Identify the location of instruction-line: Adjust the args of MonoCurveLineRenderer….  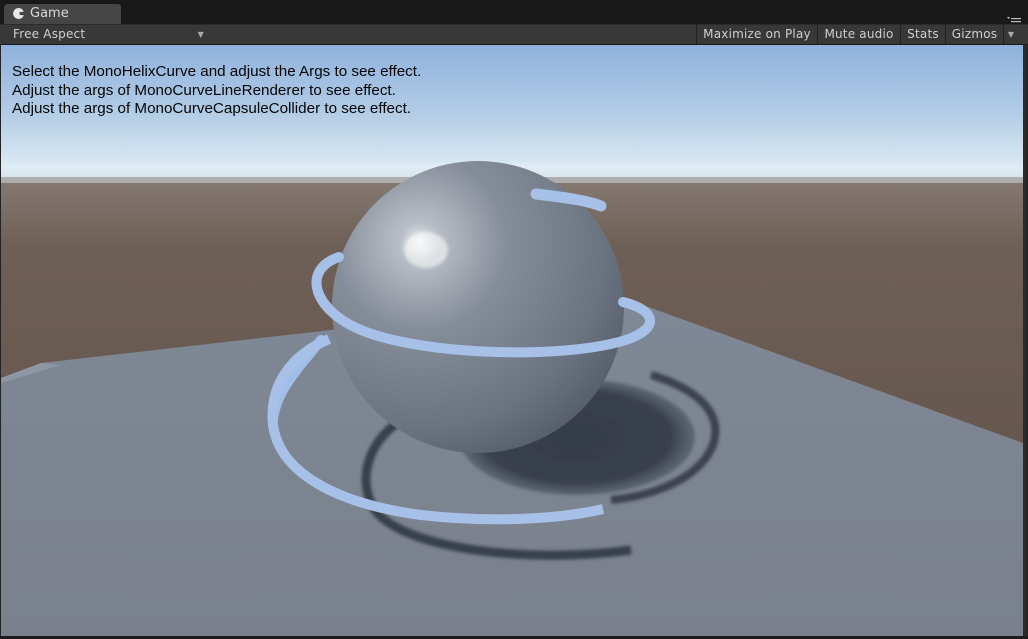
(204, 90).